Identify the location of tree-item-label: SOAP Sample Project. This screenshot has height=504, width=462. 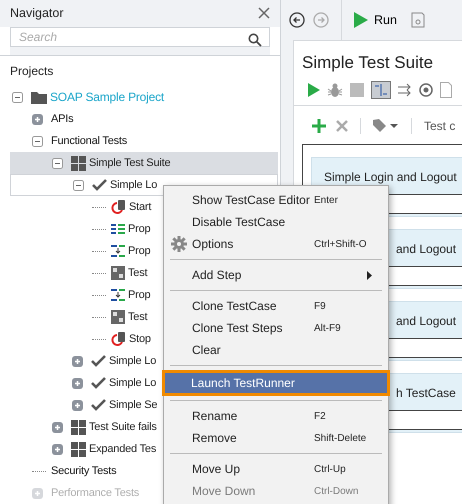
(107, 97).